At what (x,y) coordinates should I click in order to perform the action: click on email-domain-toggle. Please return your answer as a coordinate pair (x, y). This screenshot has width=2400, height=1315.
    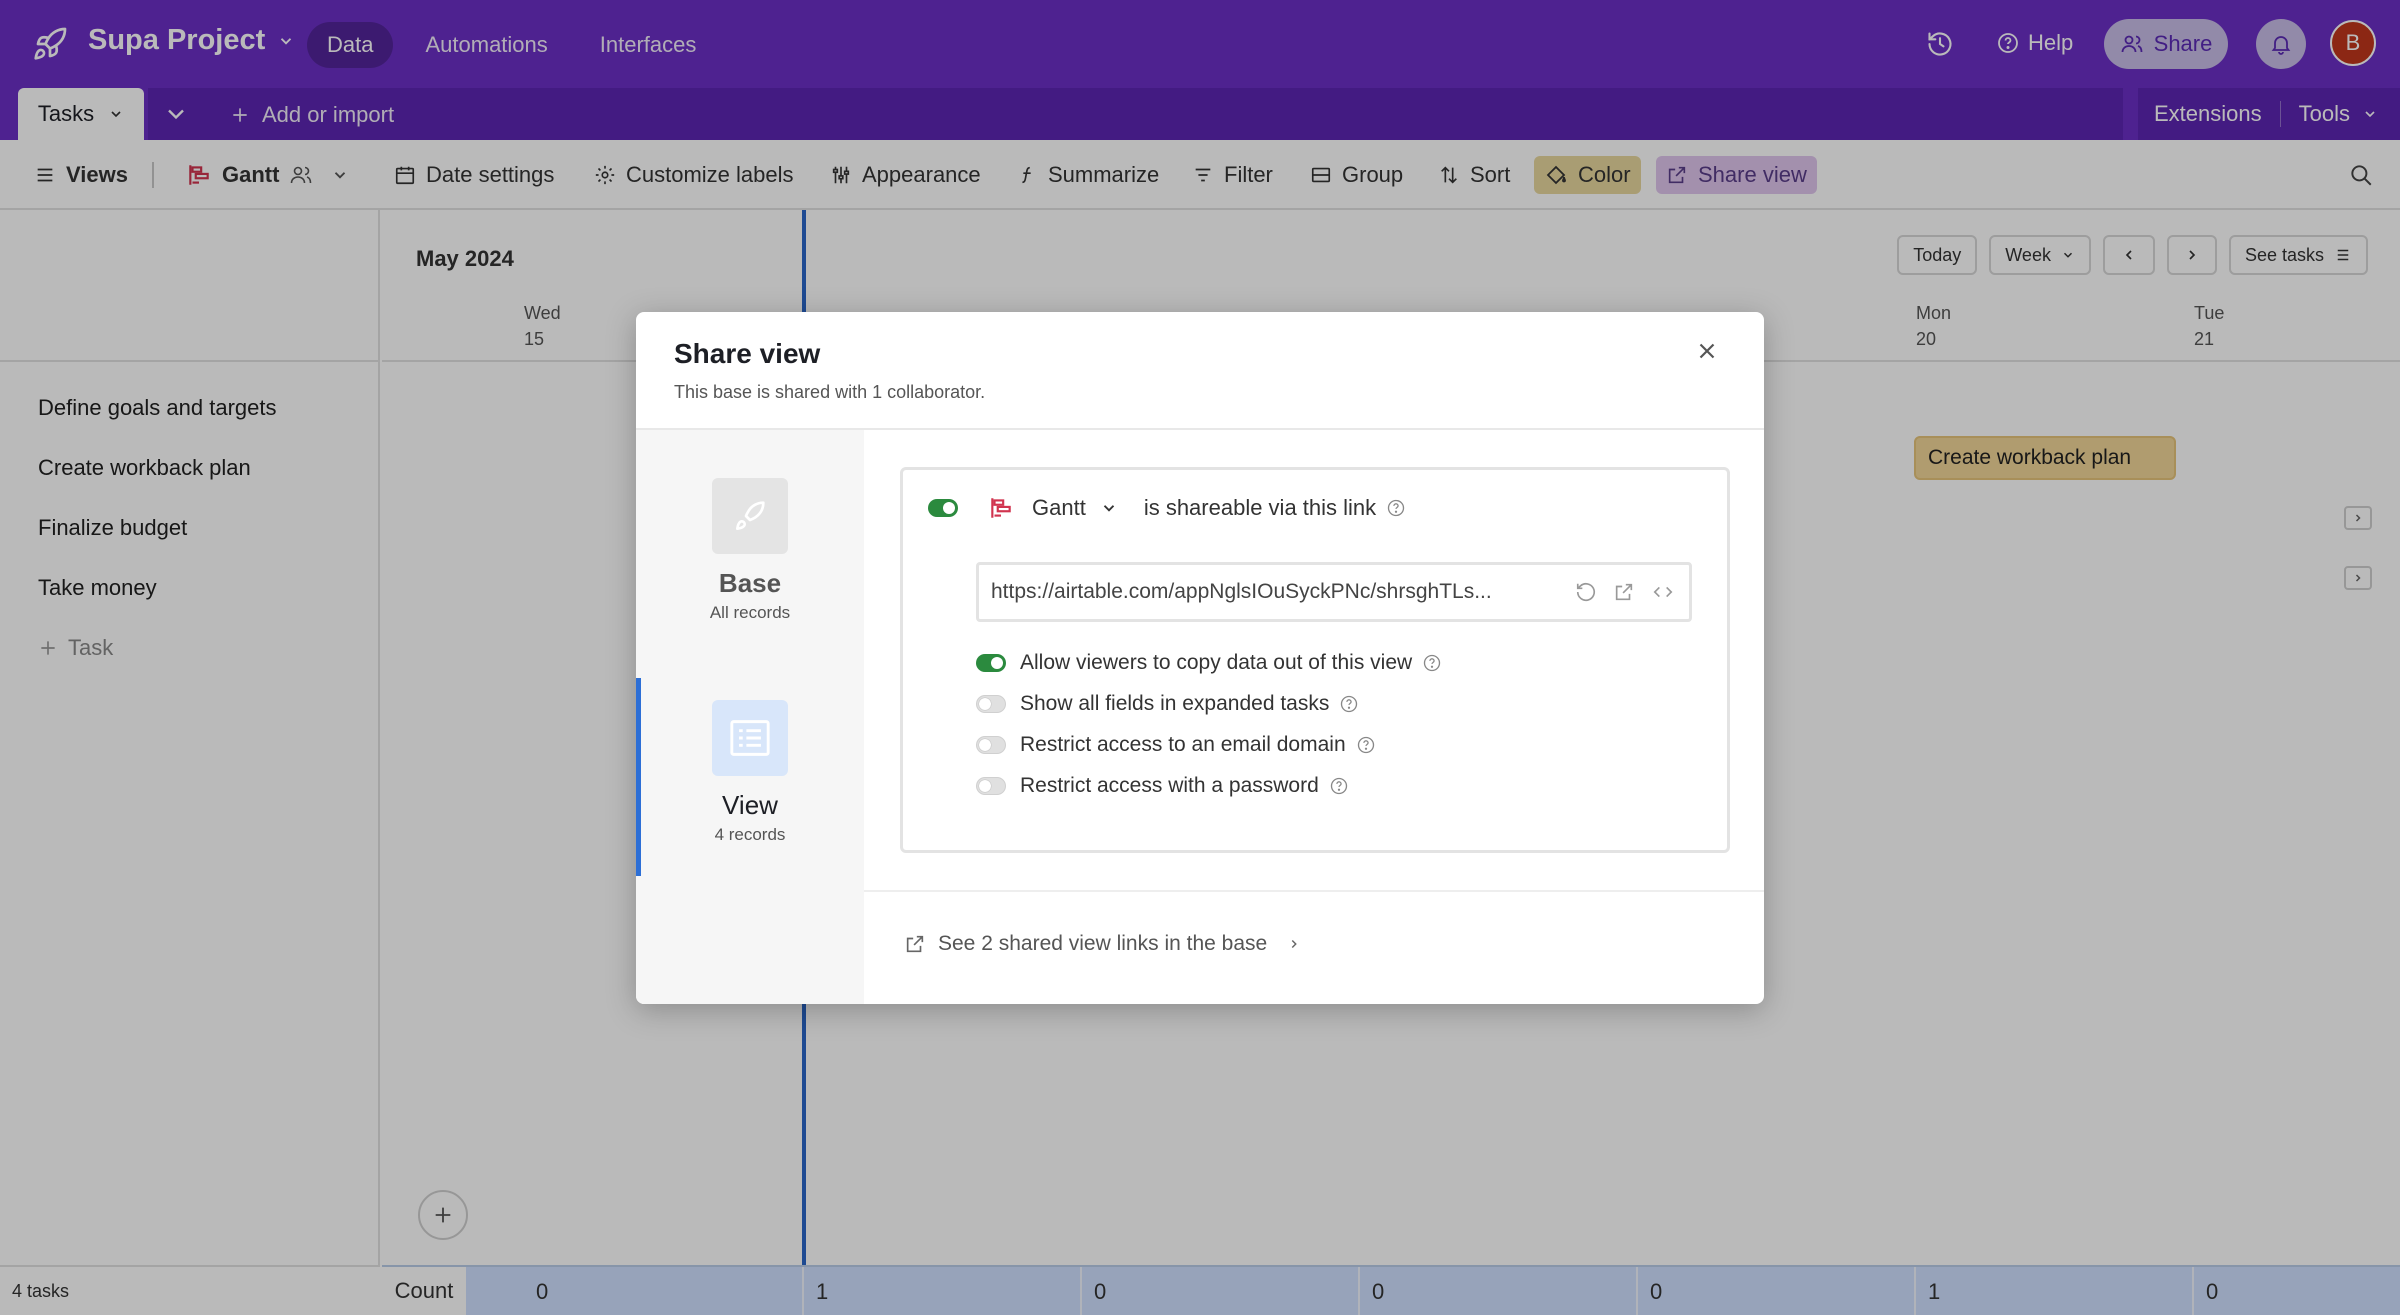
    Looking at the image, I should click on (991, 745).